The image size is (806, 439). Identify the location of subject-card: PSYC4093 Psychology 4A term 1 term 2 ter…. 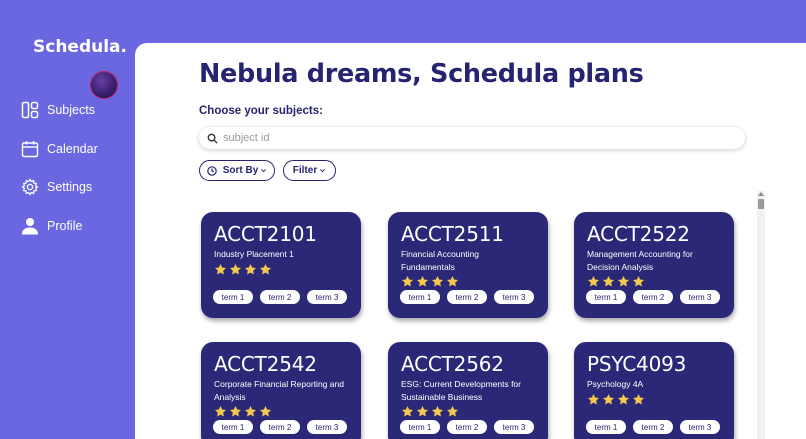
(654, 390).